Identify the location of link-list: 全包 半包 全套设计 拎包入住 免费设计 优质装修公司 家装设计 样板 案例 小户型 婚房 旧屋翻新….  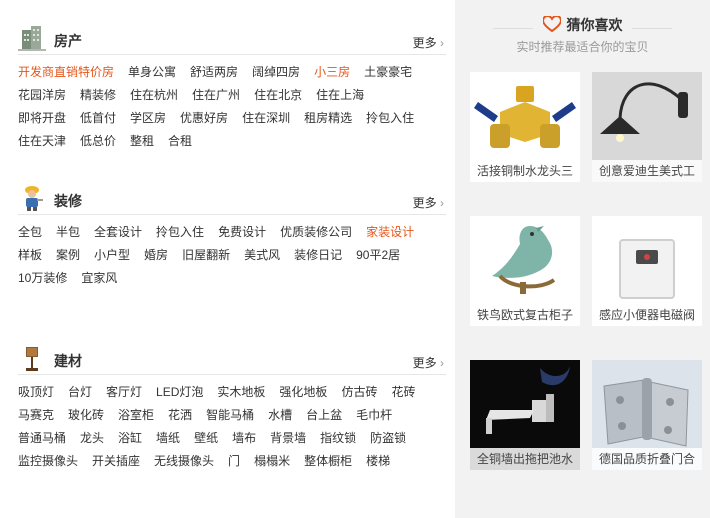
(232, 252).